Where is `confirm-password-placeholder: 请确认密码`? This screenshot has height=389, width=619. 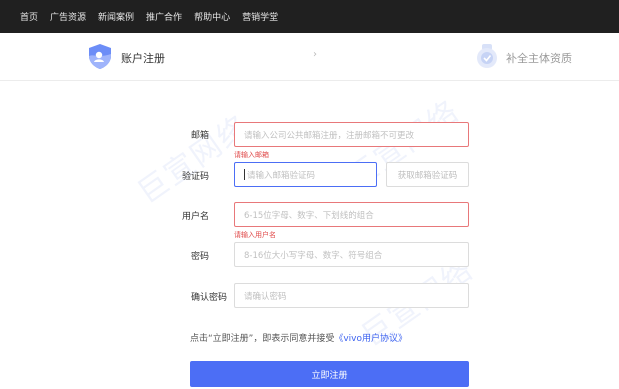
confirm-password-placeholder: 请确认密码 is located at coordinates (265, 296).